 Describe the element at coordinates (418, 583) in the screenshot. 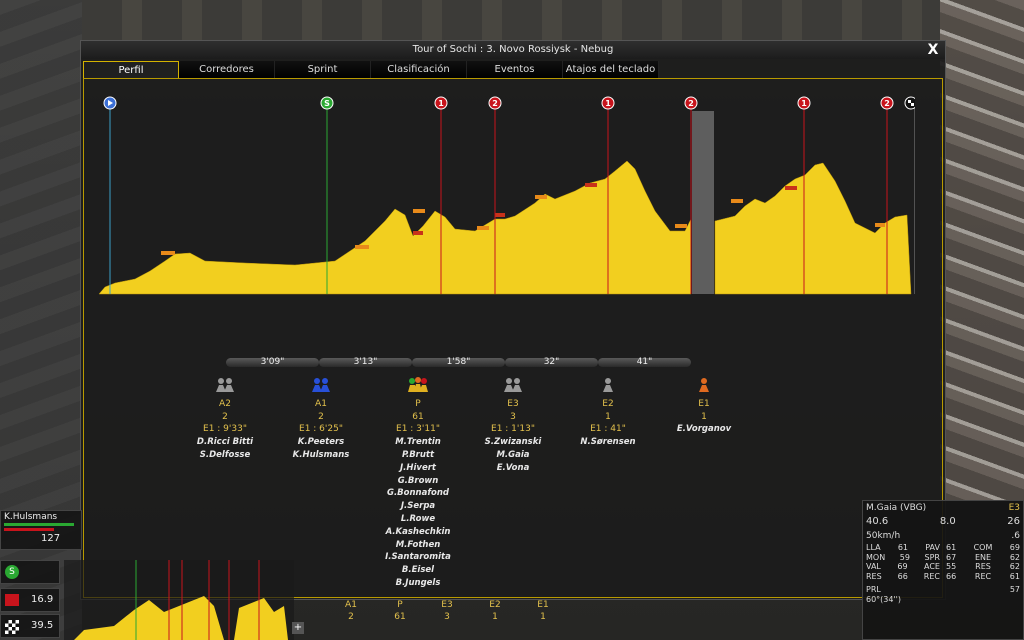

I see `rider-name: B.Jungels` at that location.